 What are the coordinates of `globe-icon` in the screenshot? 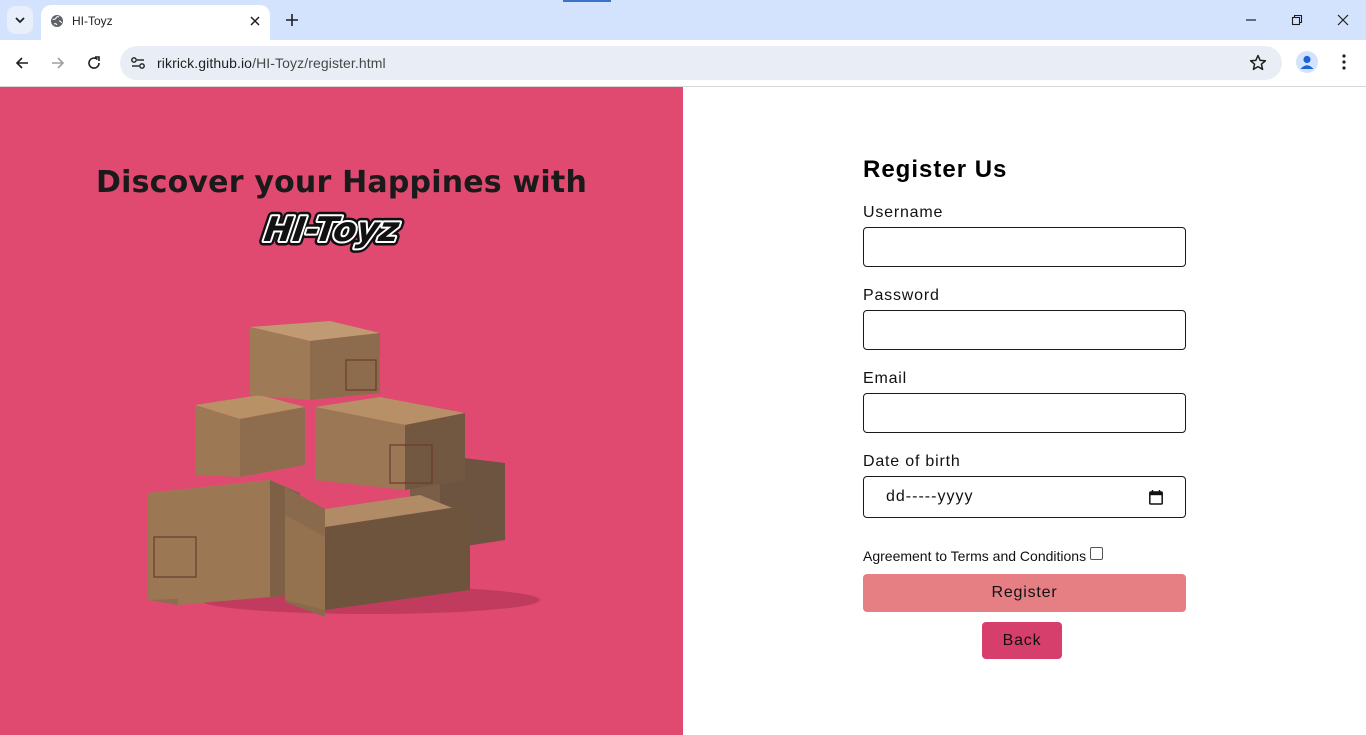 It's located at (57, 21).